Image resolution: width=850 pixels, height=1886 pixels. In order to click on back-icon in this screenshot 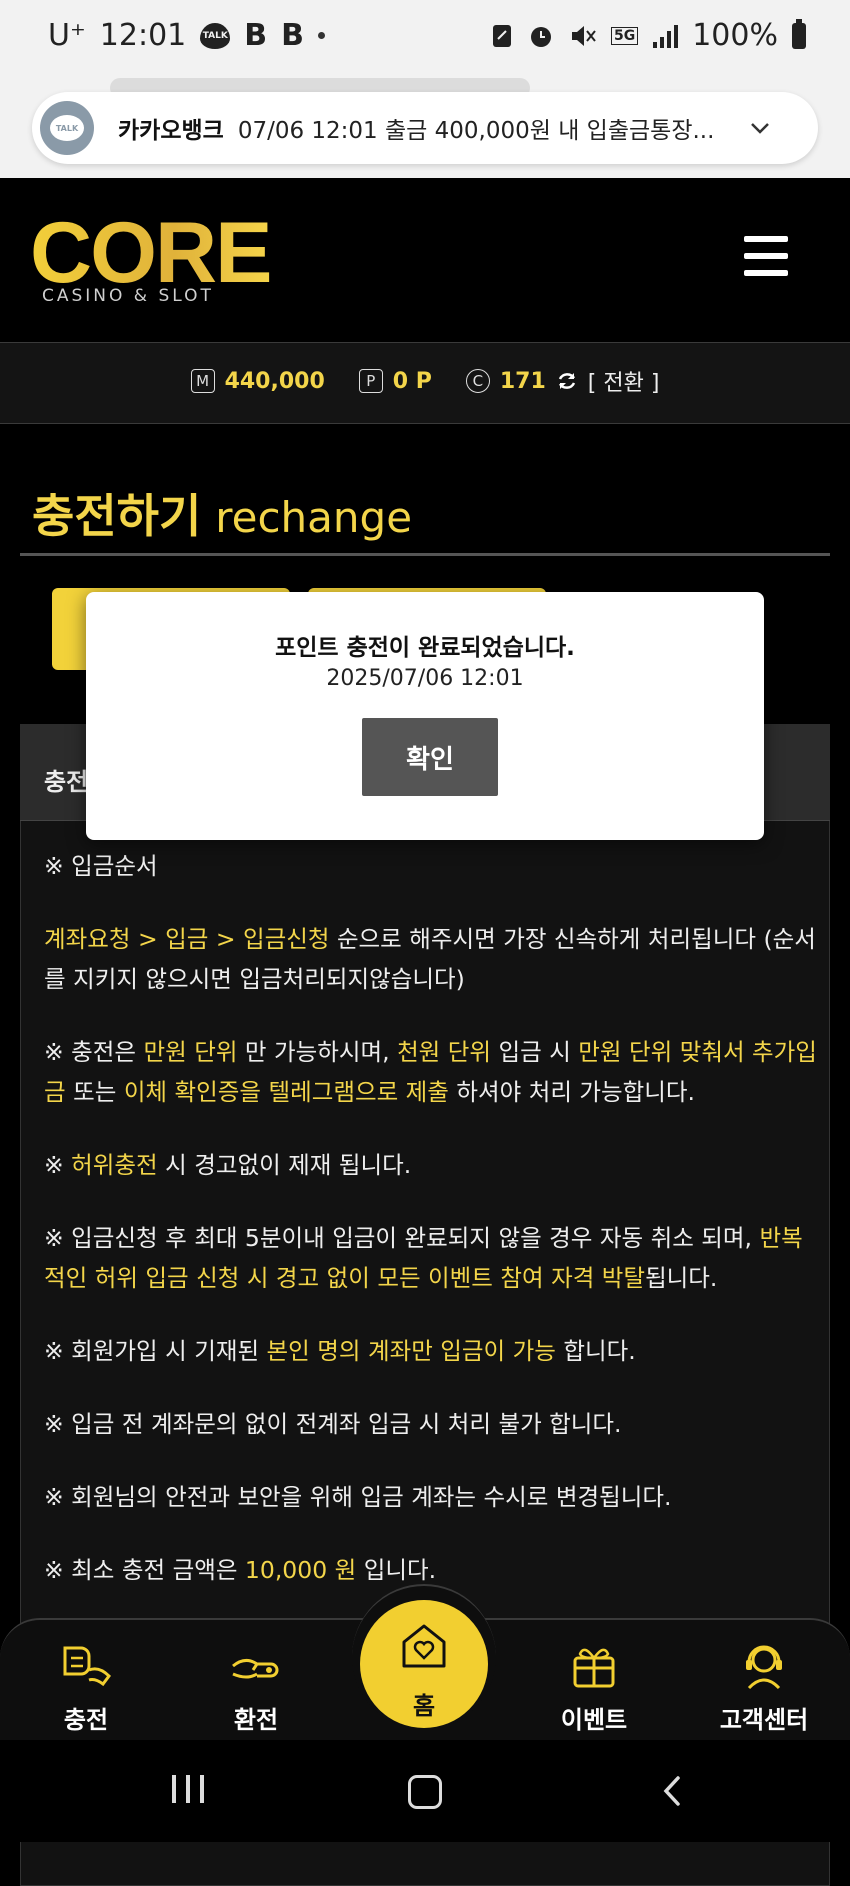, I will do `click(673, 1791)`.